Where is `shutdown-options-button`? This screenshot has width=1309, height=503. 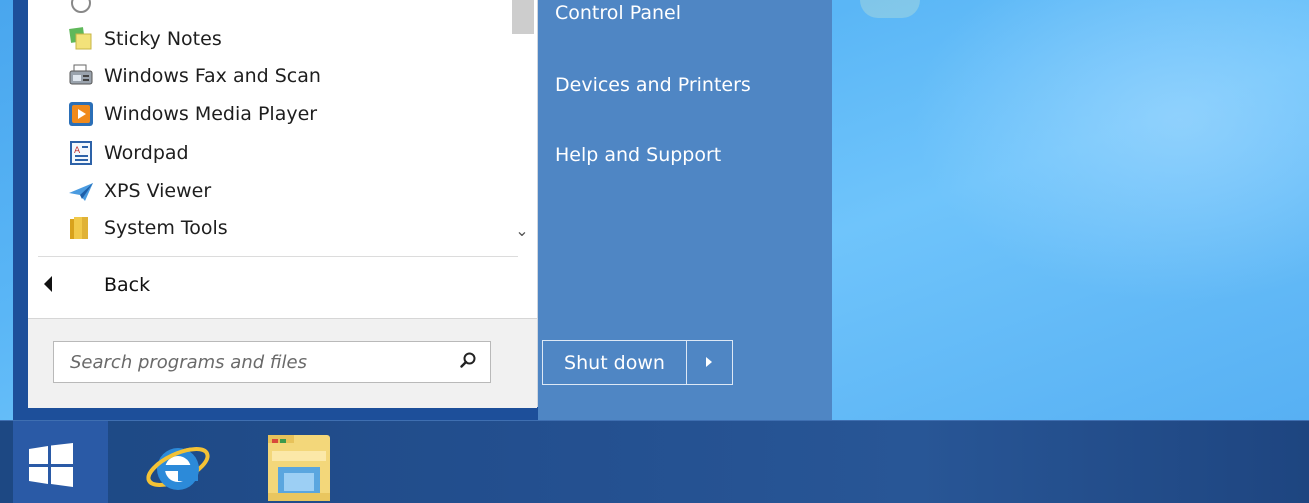
shutdown-options-button is located at coordinates (709, 362).